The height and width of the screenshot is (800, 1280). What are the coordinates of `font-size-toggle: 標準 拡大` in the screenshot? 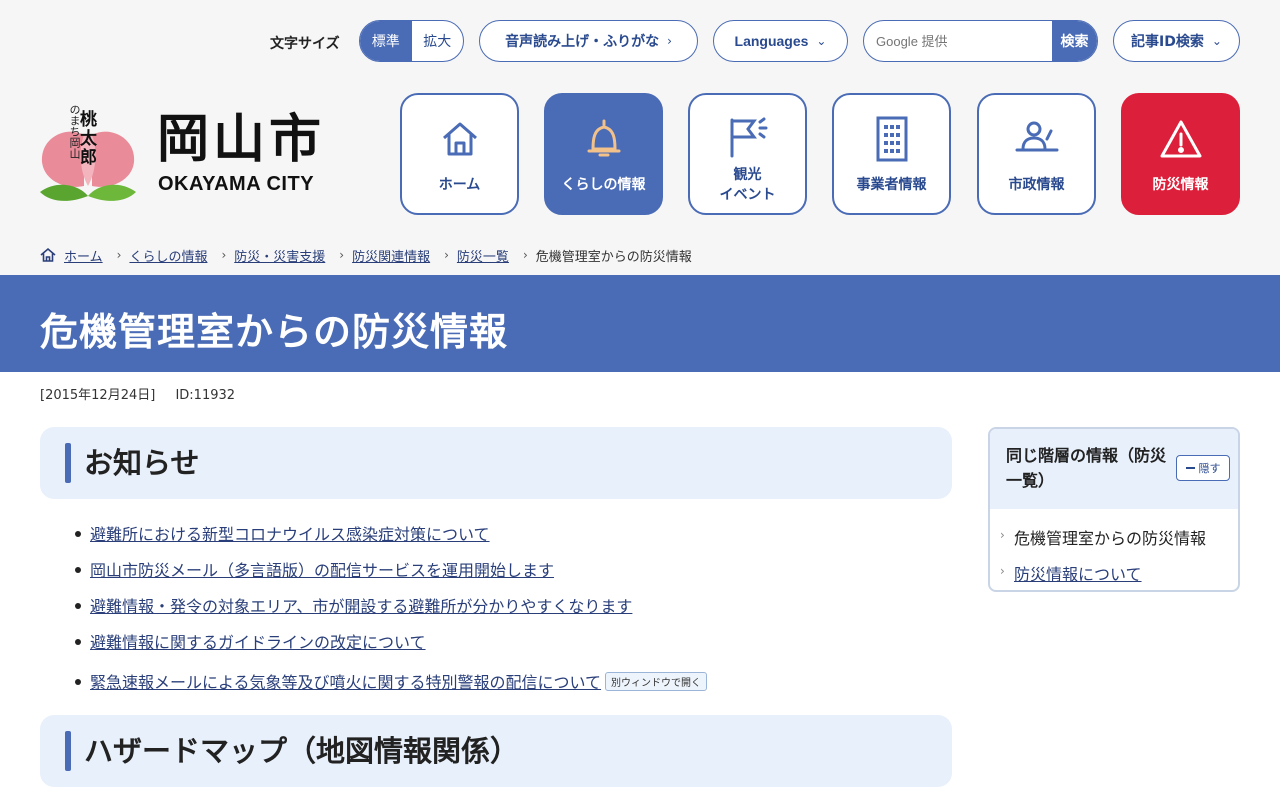 It's located at (411, 41).